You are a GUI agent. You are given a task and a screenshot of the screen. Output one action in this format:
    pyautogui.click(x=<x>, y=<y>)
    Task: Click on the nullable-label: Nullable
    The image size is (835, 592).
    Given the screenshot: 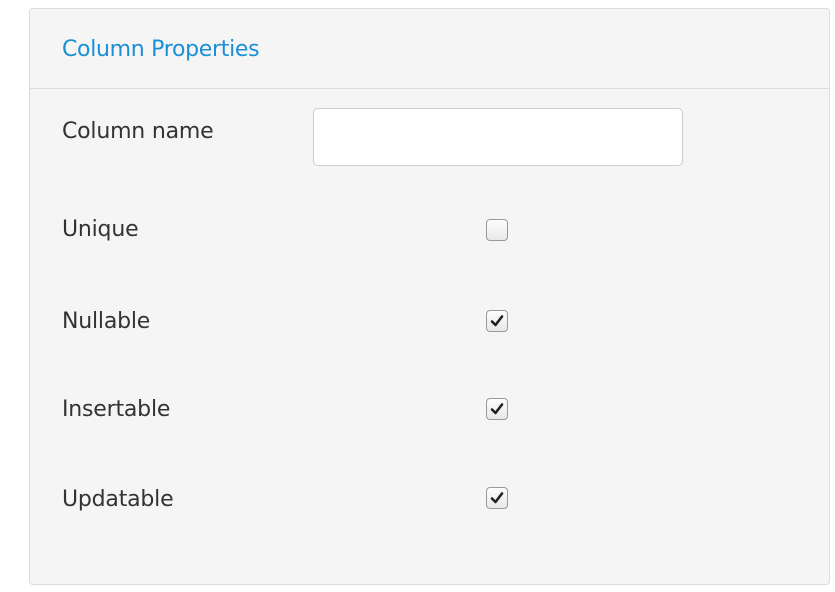 What is the action you would take?
    pyautogui.click(x=106, y=321)
    